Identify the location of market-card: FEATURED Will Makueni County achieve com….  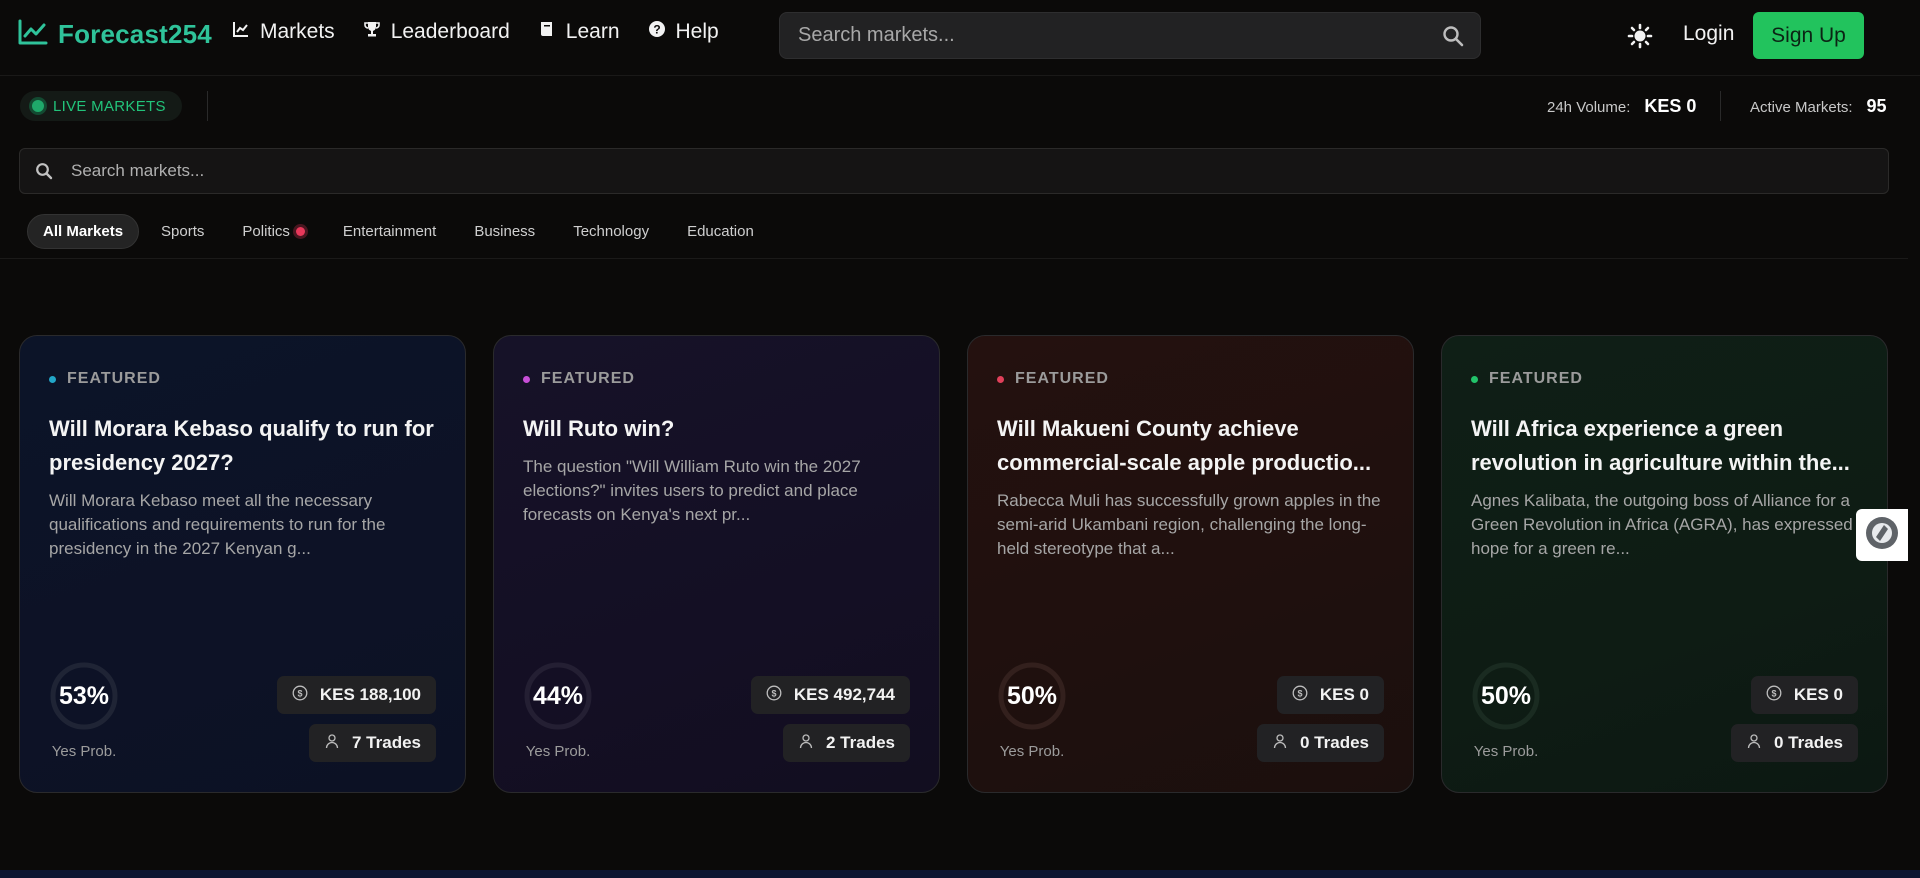
(1190, 564).